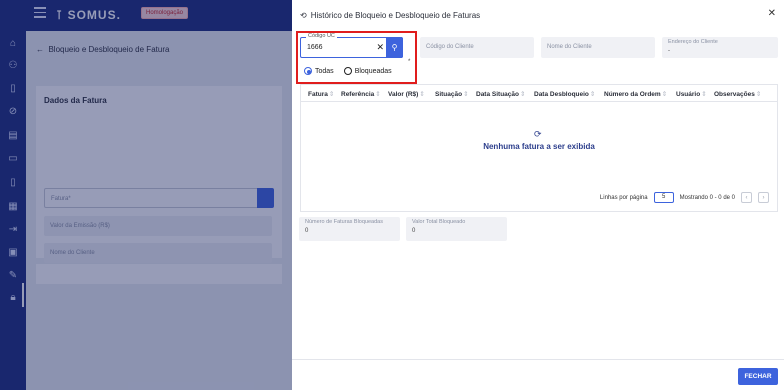 Image resolution: width=784 pixels, height=390 pixels. I want to click on radio-unchecked-icon, so click(347, 71).